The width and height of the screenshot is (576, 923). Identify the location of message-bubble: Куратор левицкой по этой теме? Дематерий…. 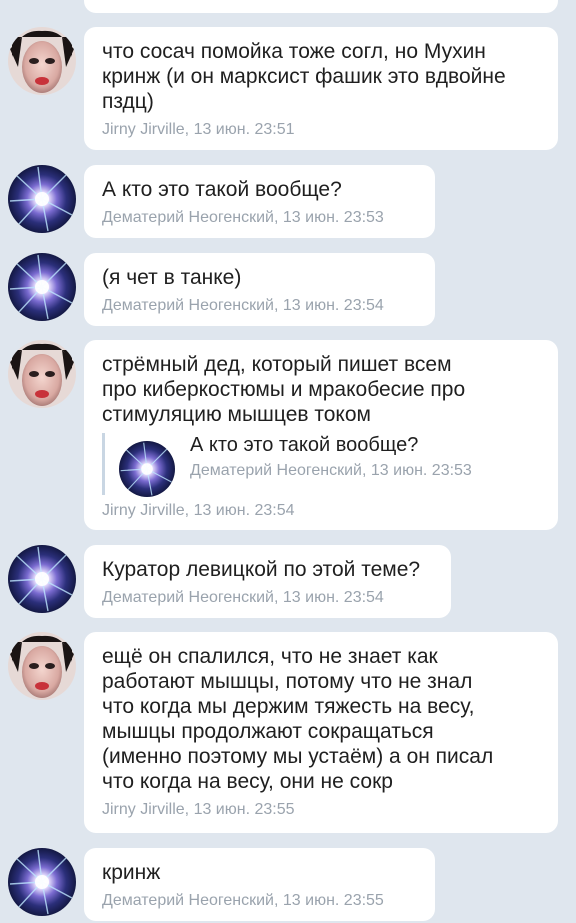
(267, 581).